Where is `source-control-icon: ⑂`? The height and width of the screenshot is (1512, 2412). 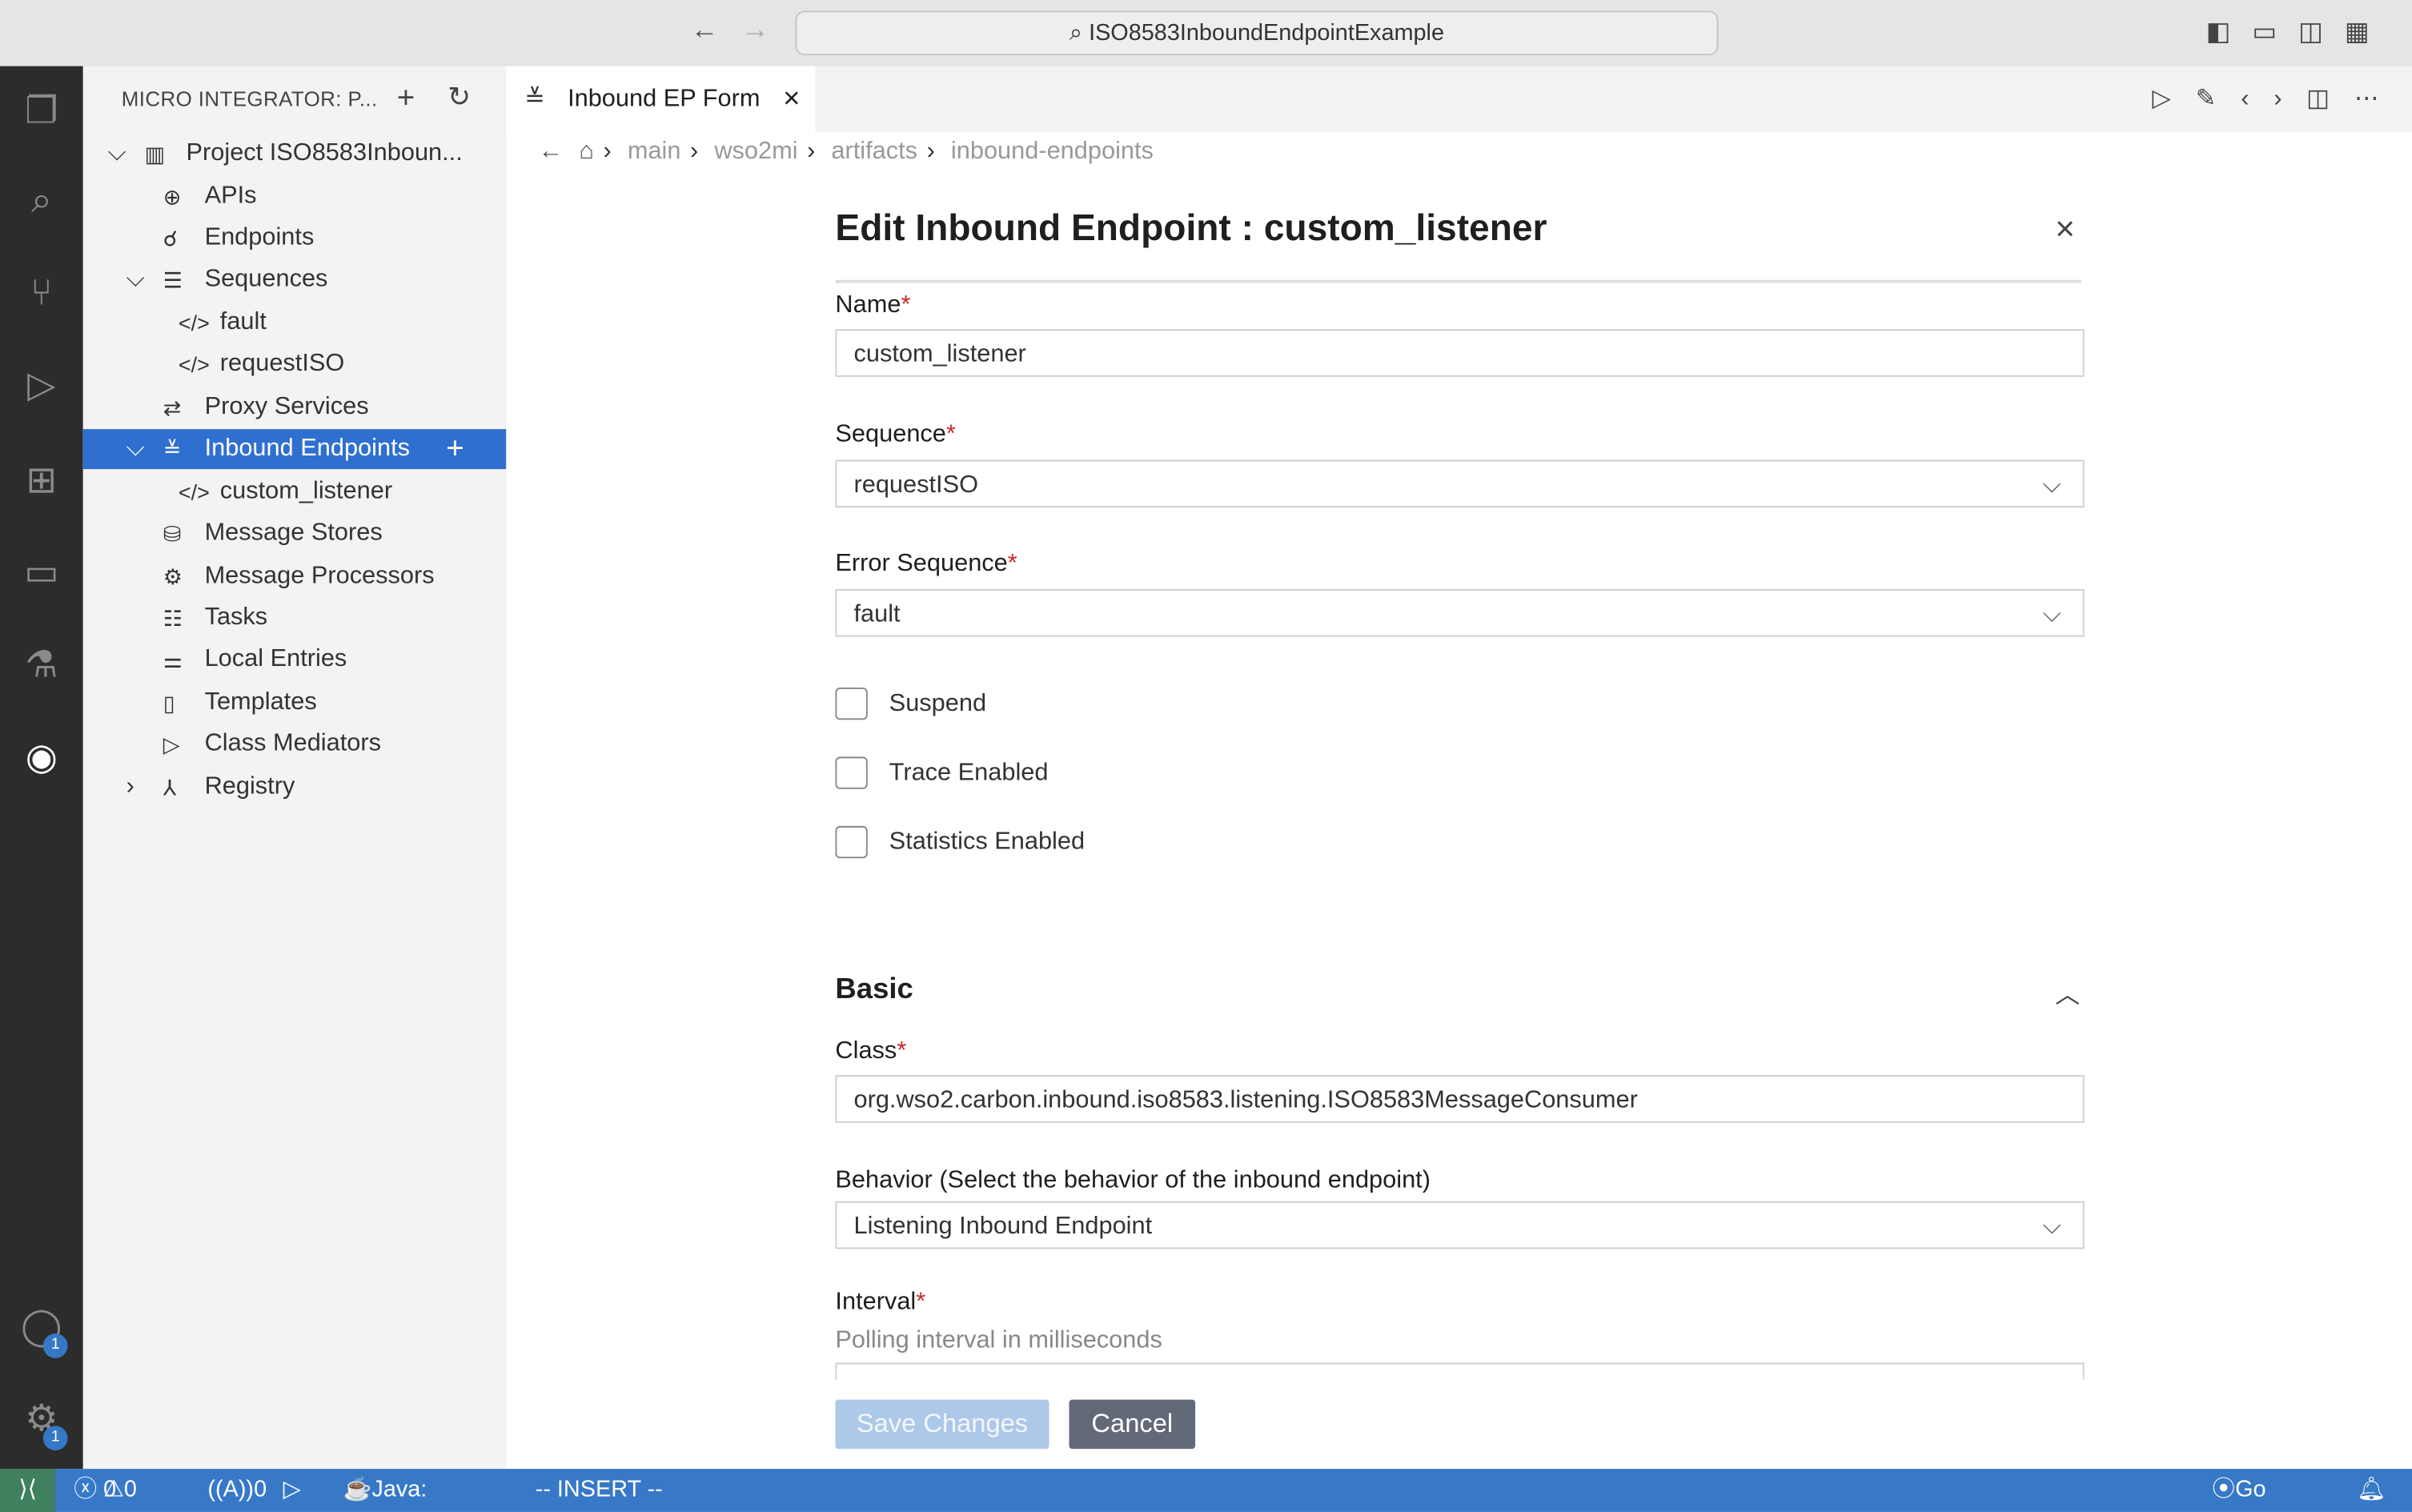
source-control-icon: ⑂ is located at coordinates (41, 294).